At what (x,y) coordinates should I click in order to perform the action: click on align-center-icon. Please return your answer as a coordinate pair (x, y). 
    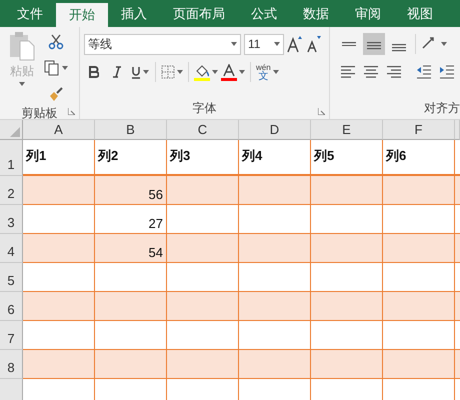
    Looking at the image, I should click on (371, 72).